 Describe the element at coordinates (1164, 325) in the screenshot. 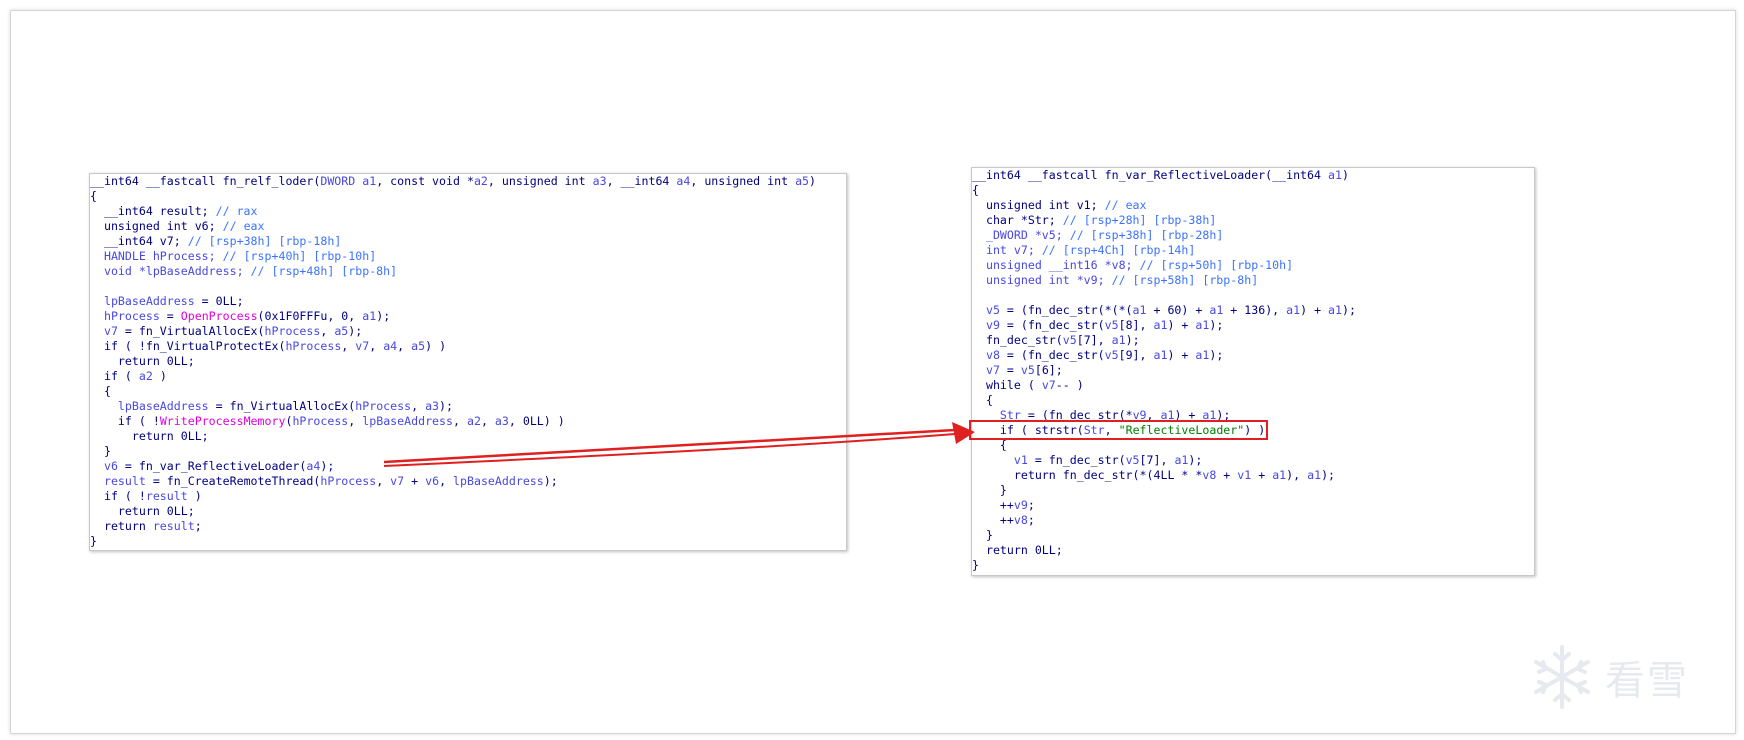

I see `code-line: v9 = (fn_dec_str(v5[8], a1) + a1);` at that location.